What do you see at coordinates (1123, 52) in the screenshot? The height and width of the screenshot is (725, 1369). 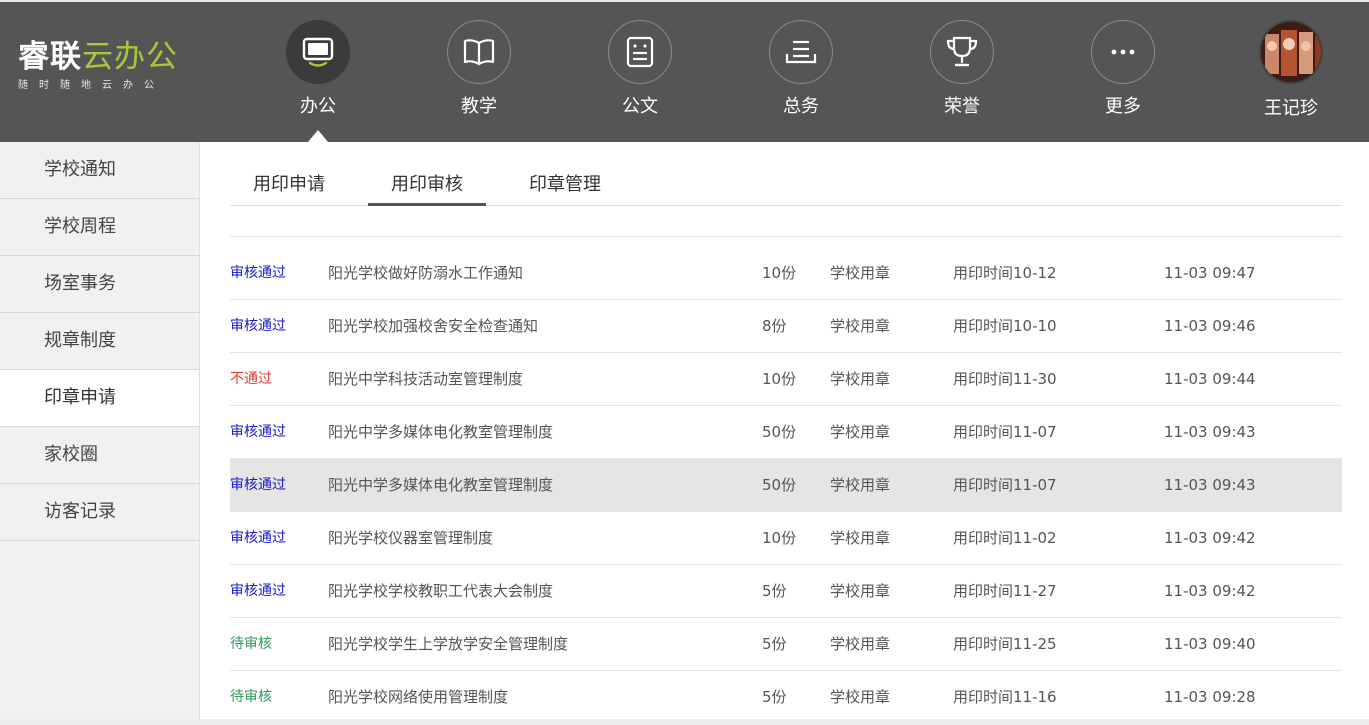 I see `more-icon` at bounding box center [1123, 52].